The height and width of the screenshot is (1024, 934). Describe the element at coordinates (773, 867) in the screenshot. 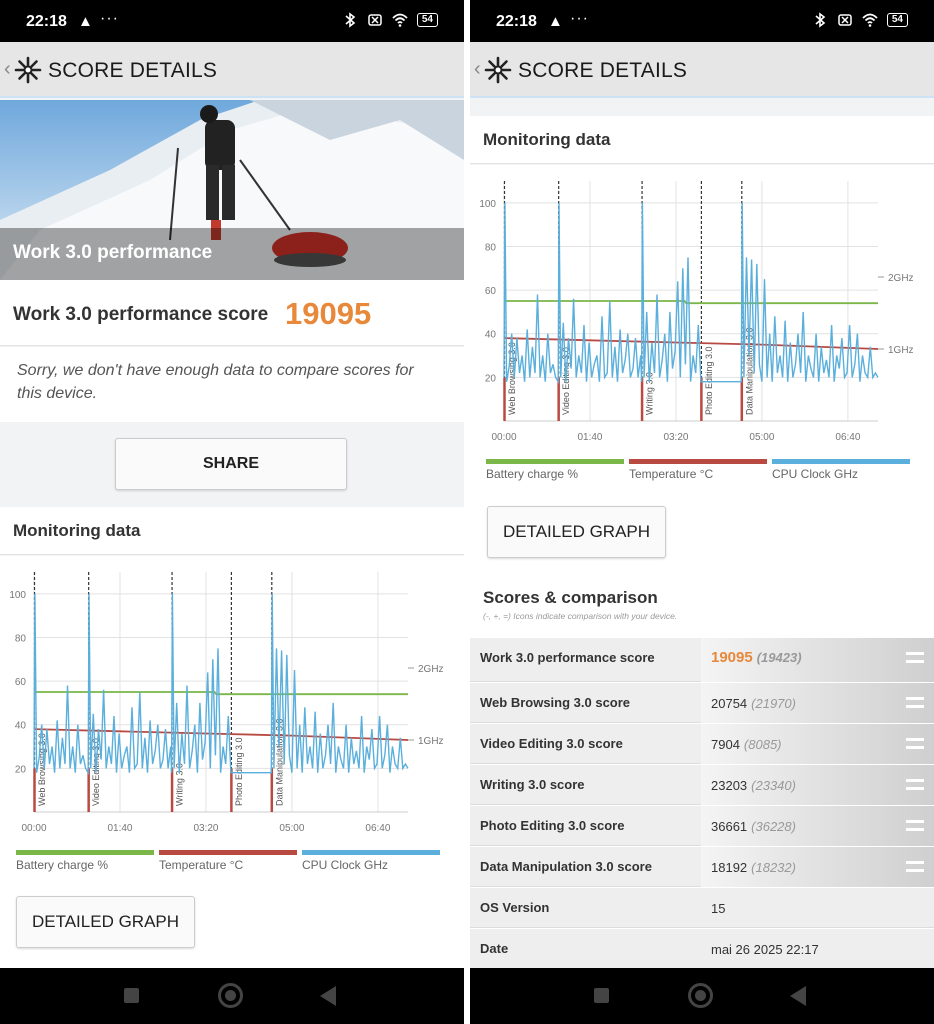

I see `row-compare-value: (18232)` at that location.